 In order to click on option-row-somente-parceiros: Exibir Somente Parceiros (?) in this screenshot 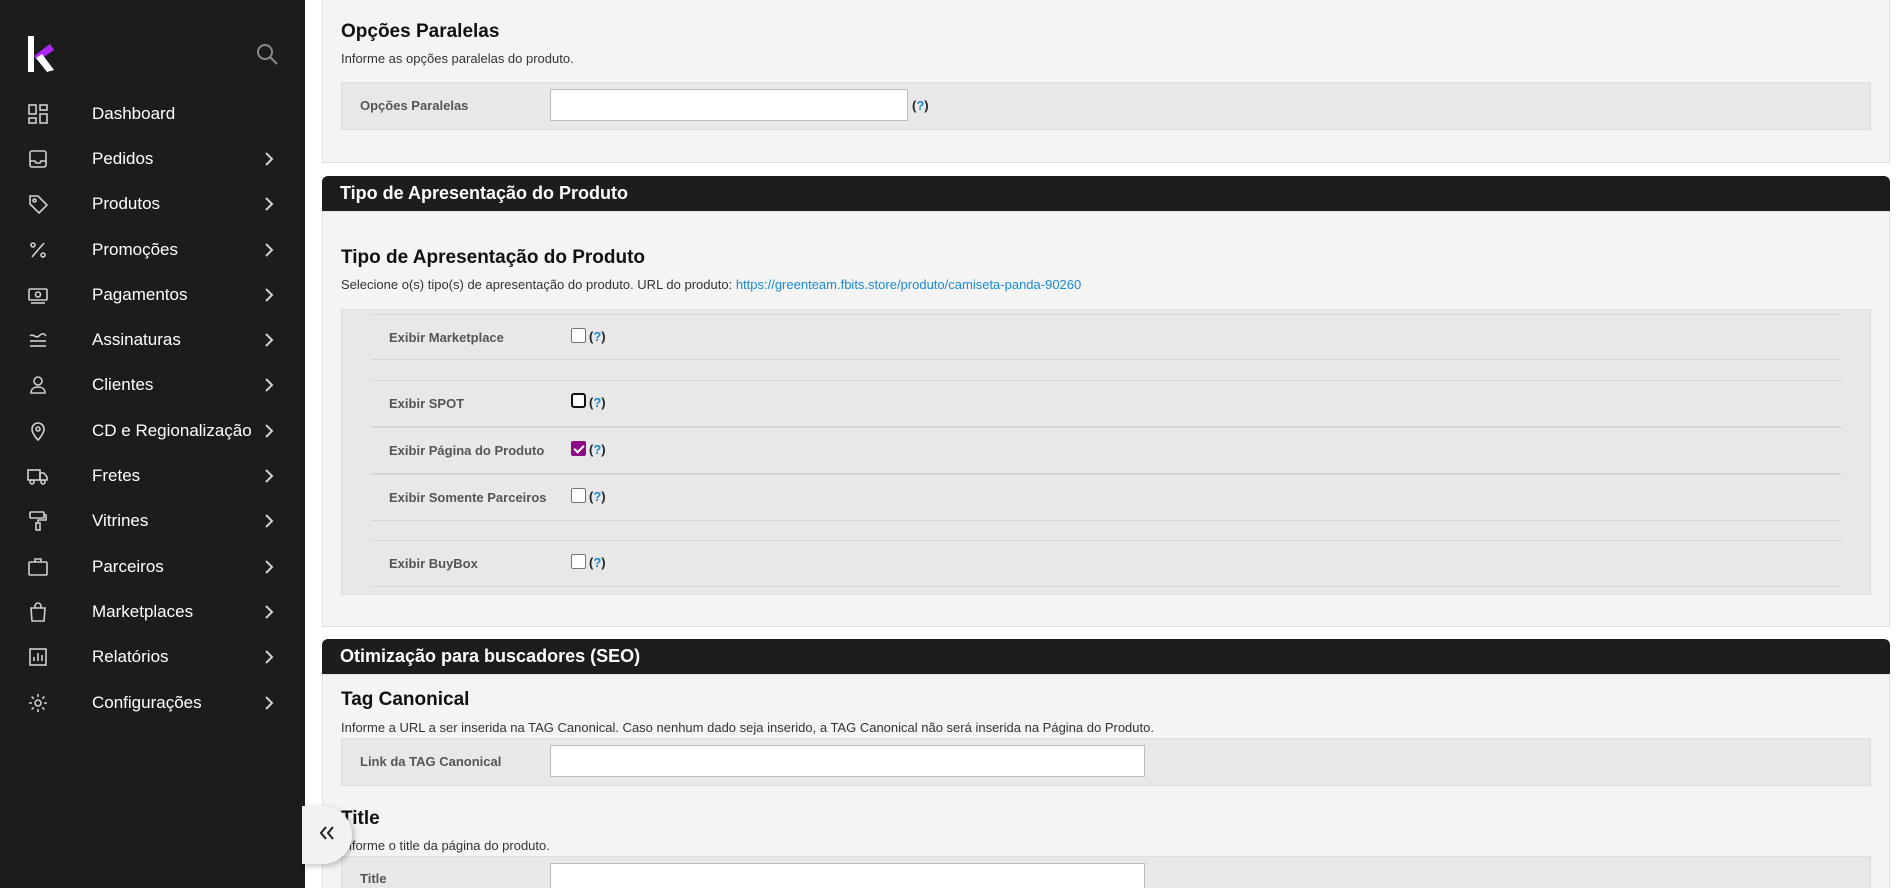, I will do `click(1106, 497)`.